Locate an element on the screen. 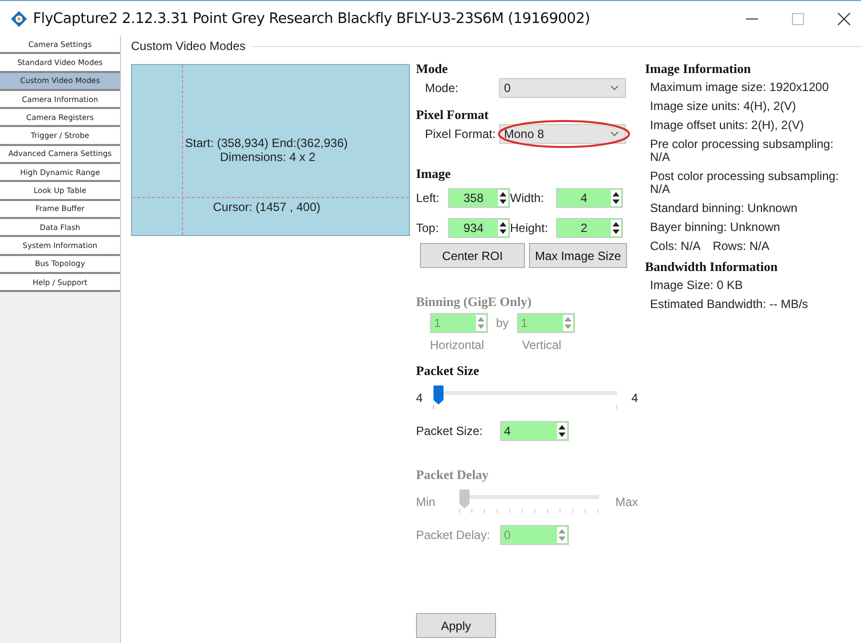 This screenshot has height=643, width=861. mode-dropdown: 0 is located at coordinates (562, 88).